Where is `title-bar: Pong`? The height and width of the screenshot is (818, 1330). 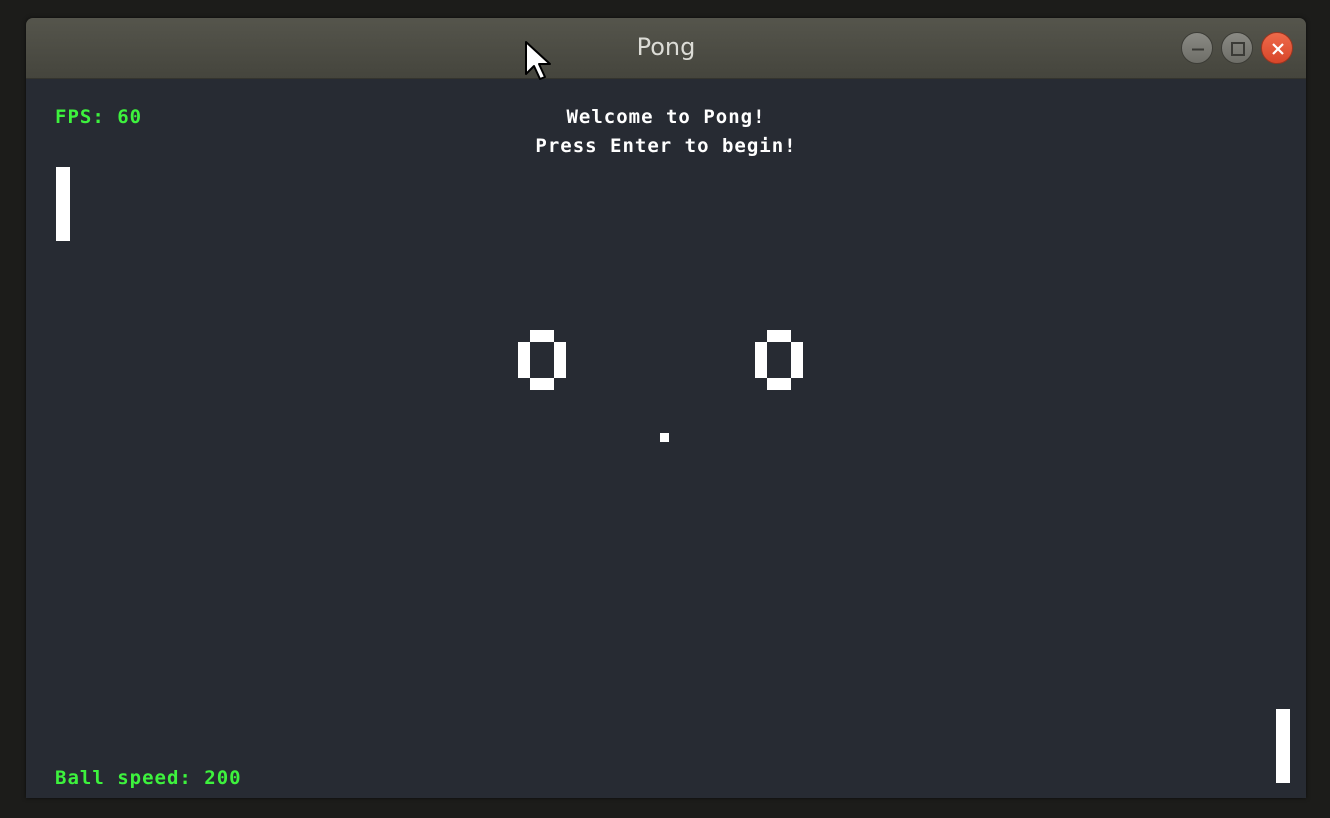 title-bar: Pong is located at coordinates (666, 48).